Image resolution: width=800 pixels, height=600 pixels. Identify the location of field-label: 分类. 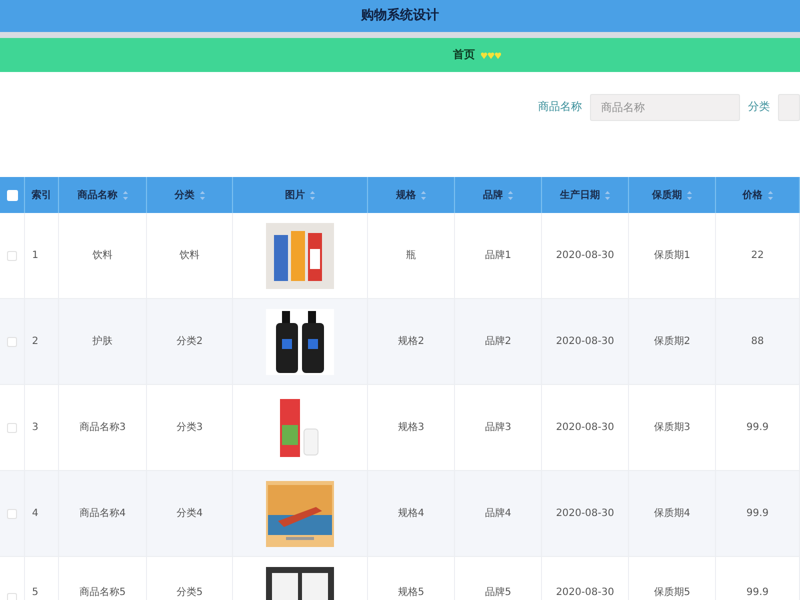
(759, 106).